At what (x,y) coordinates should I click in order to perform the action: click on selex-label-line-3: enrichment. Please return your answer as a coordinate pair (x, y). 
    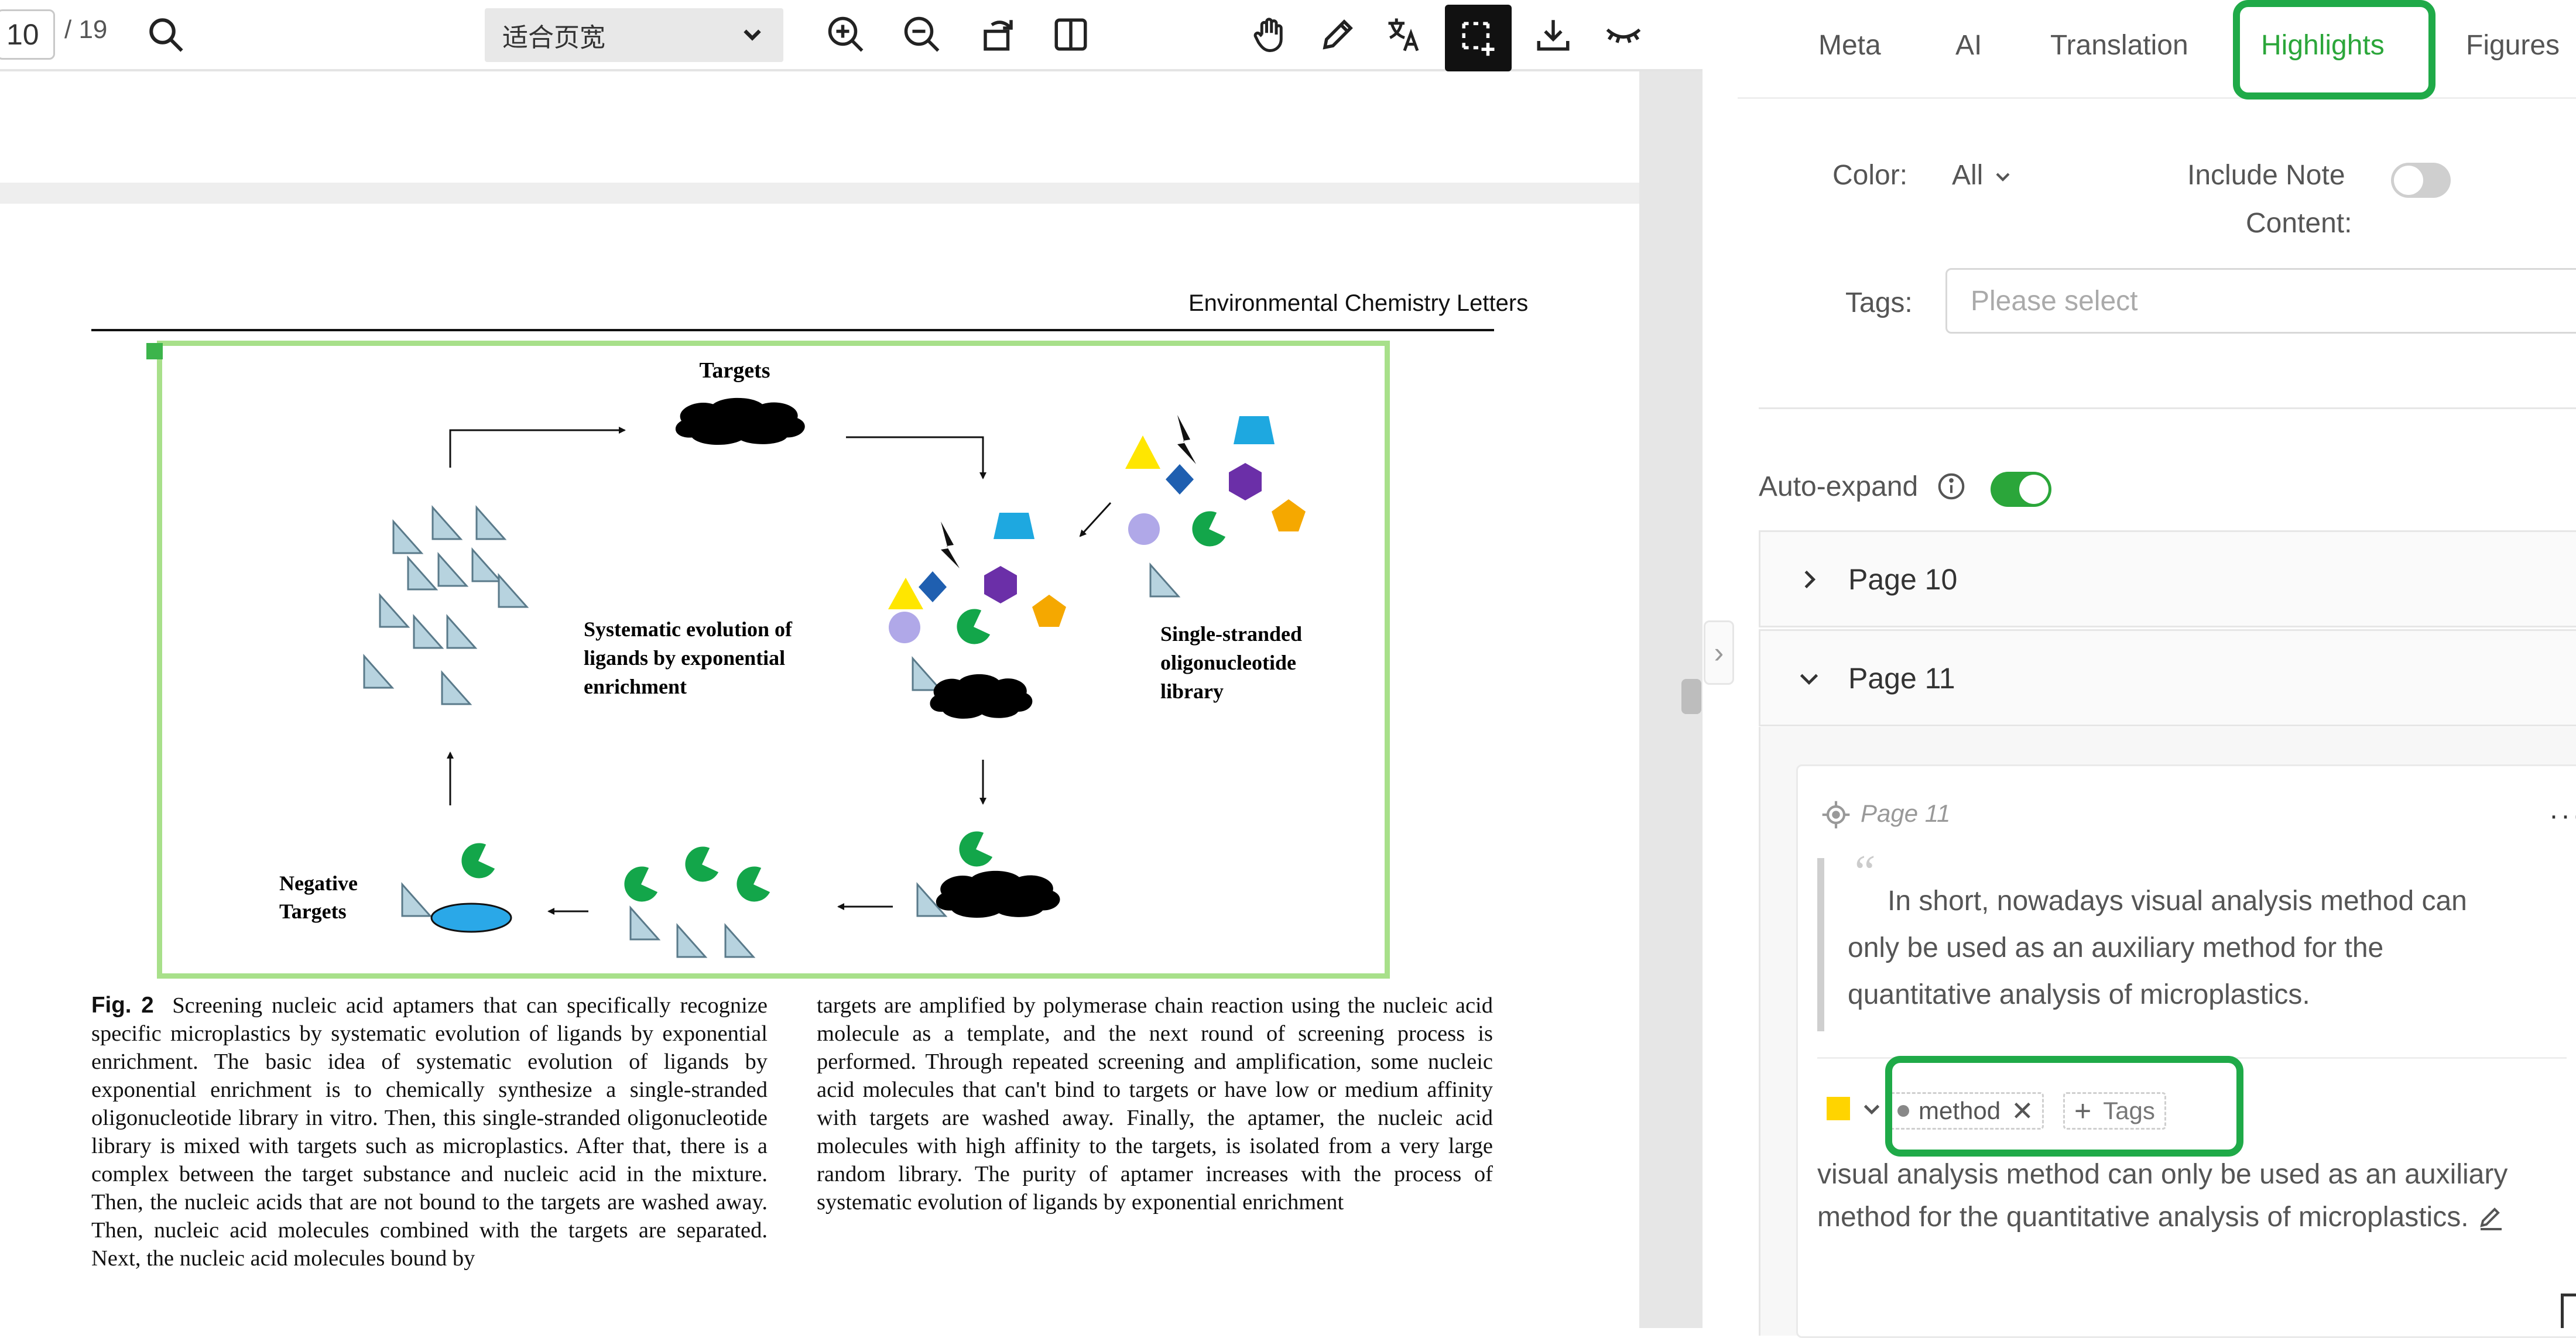
    Looking at the image, I should click on (635, 687).